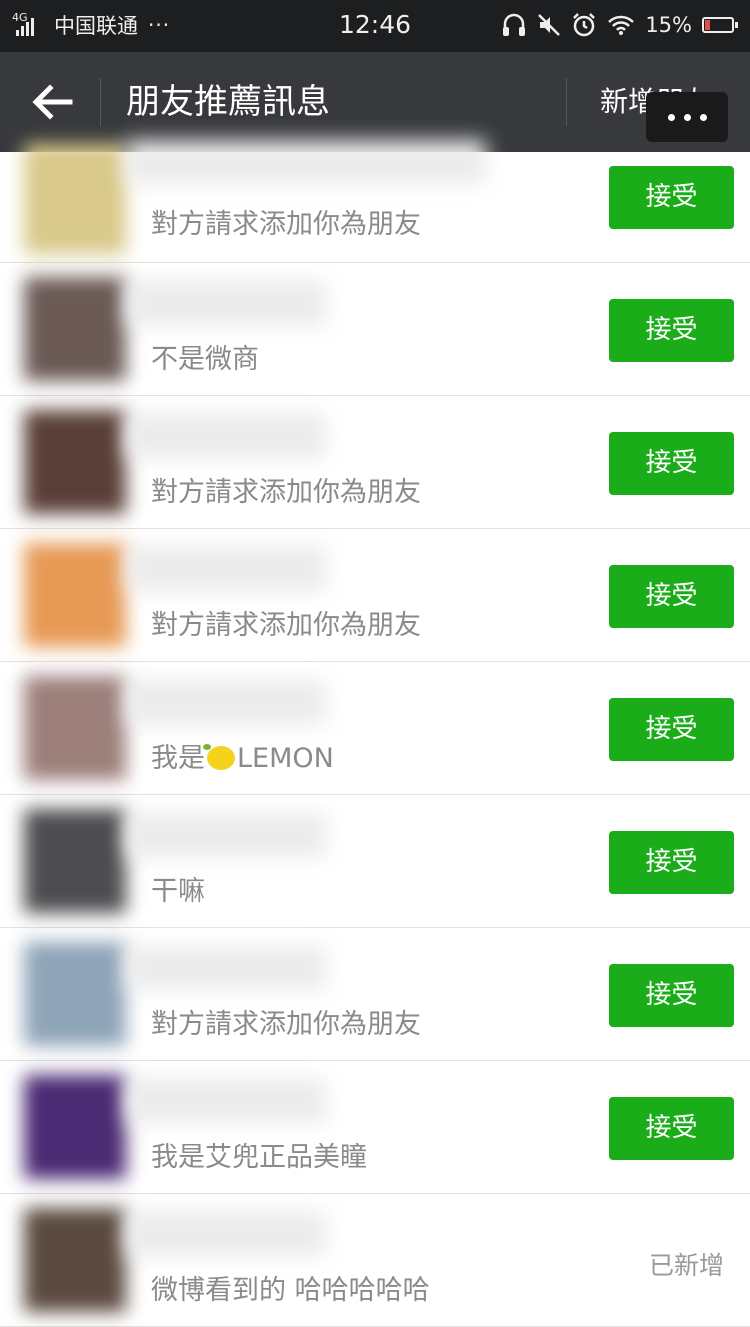  What do you see at coordinates (549, 25) in the screenshot?
I see `mute-icon` at bounding box center [549, 25].